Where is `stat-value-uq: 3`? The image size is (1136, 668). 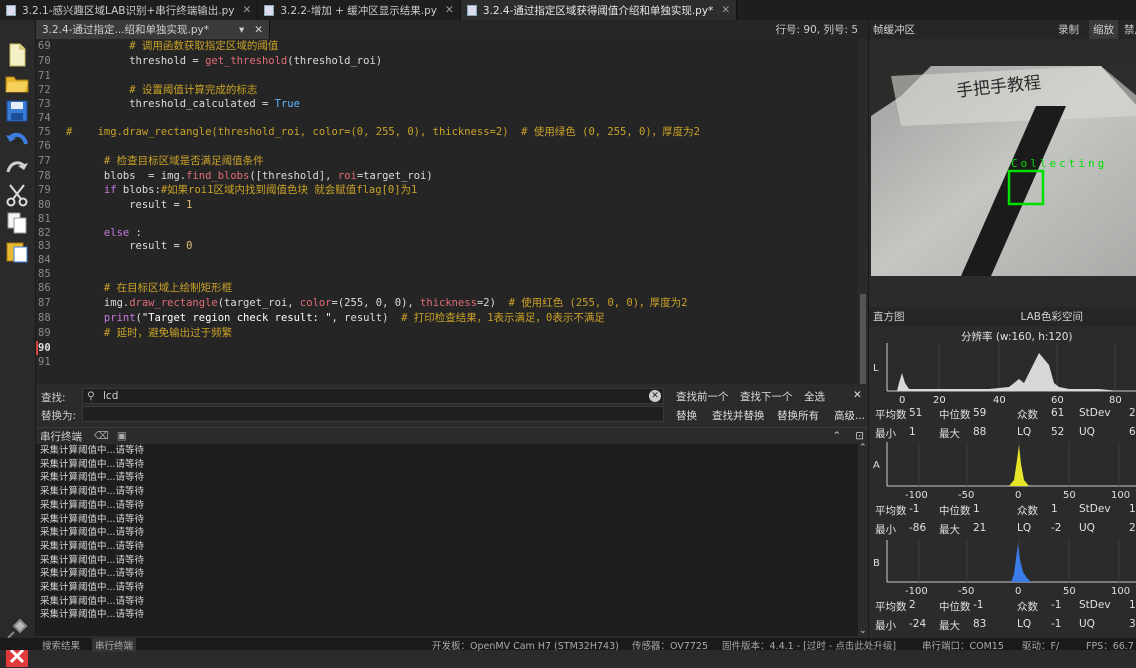
stat-value-uq: 3 is located at coordinates (1132, 624).